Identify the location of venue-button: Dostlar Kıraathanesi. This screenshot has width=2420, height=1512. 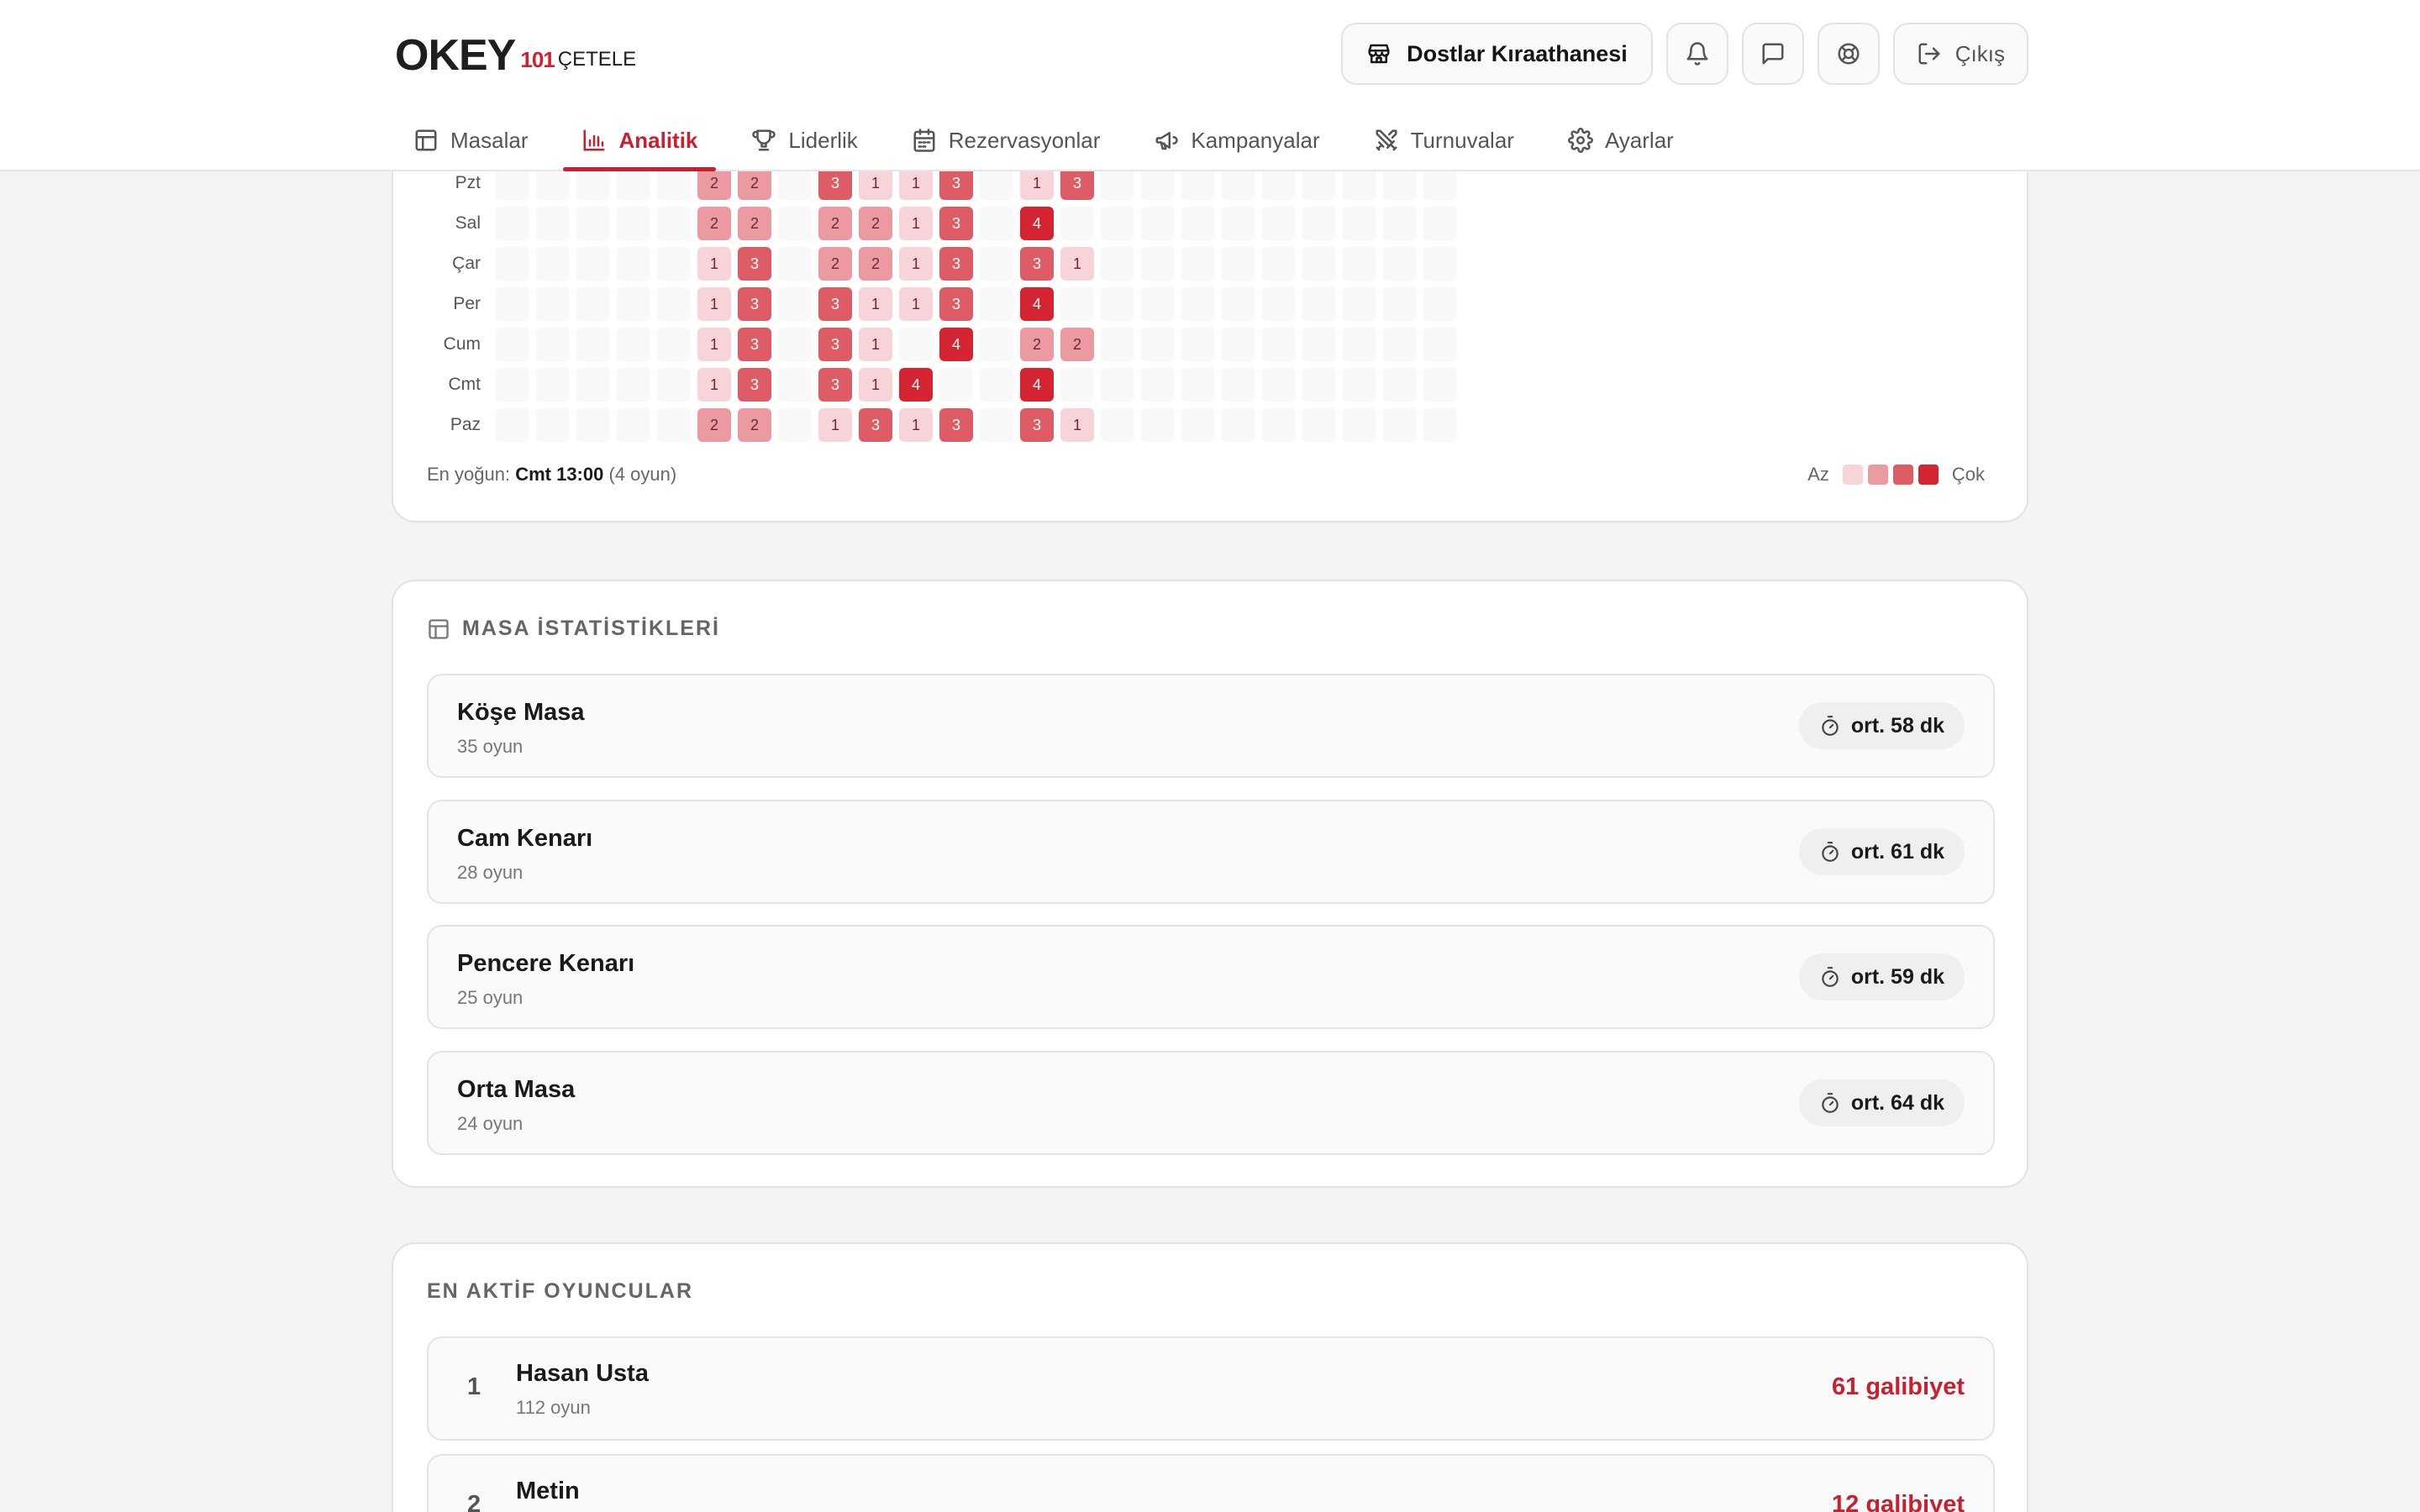
(1497, 54).